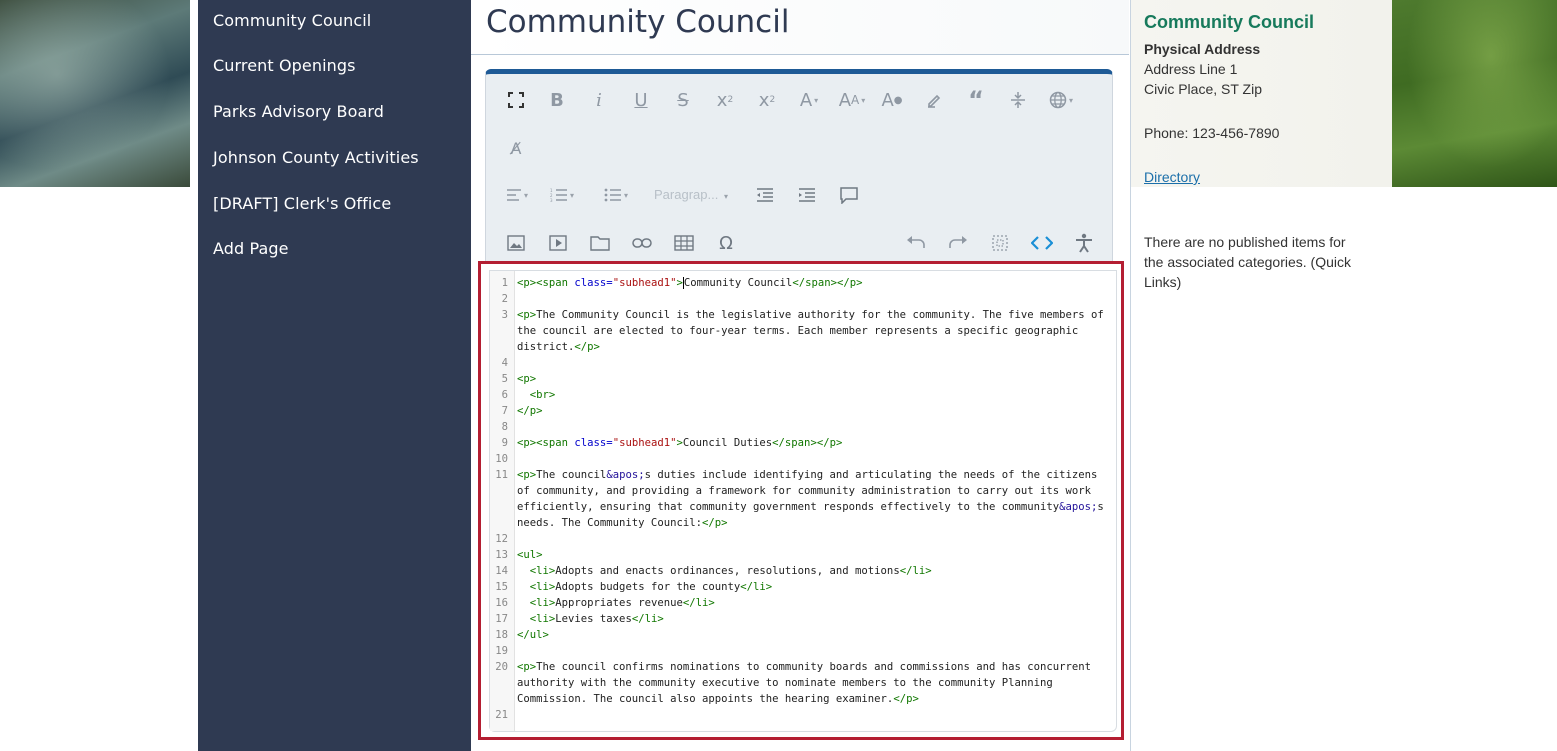 The width and height of the screenshot is (1557, 751). What do you see at coordinates (1000, 243) in the screenshot?
I see `select-all-icon` at bounding box center [1000, 243].